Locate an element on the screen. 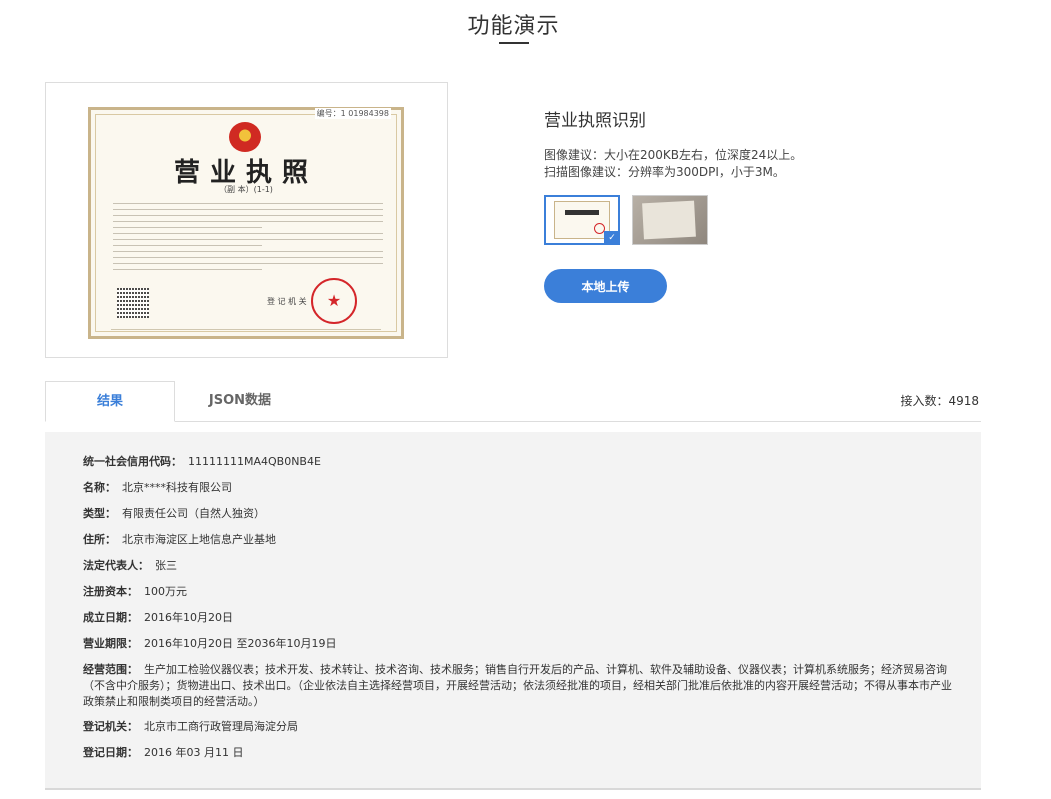 This screenshot has width=1051, height=799. license-photo-image is located at coordinates (669, 220).